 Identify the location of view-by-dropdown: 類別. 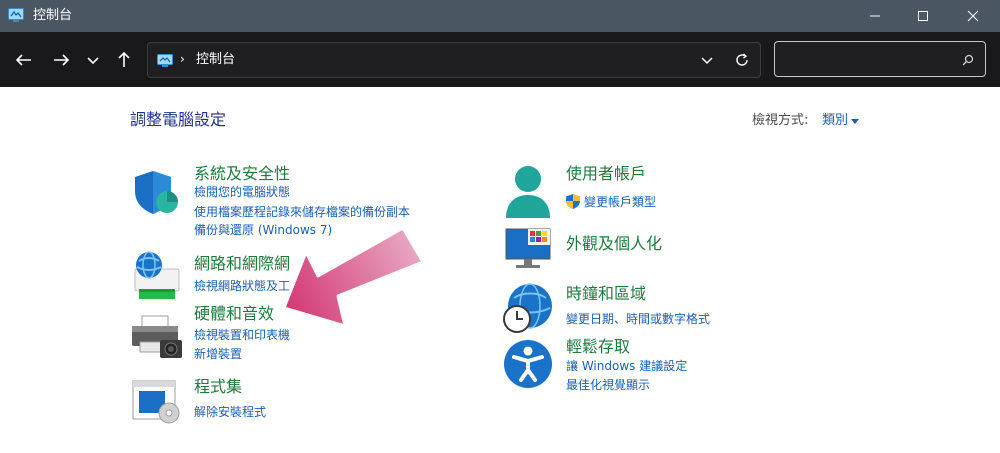
(835, 121).